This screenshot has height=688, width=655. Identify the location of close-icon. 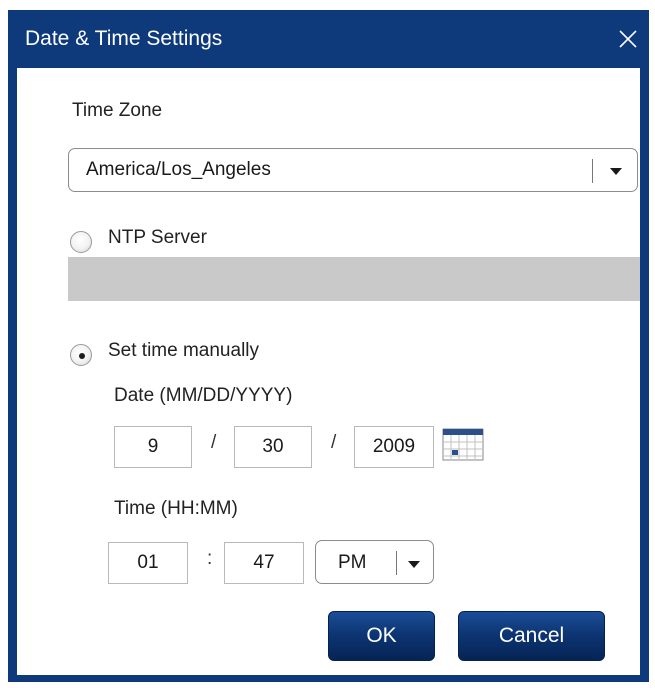
(628, 39).